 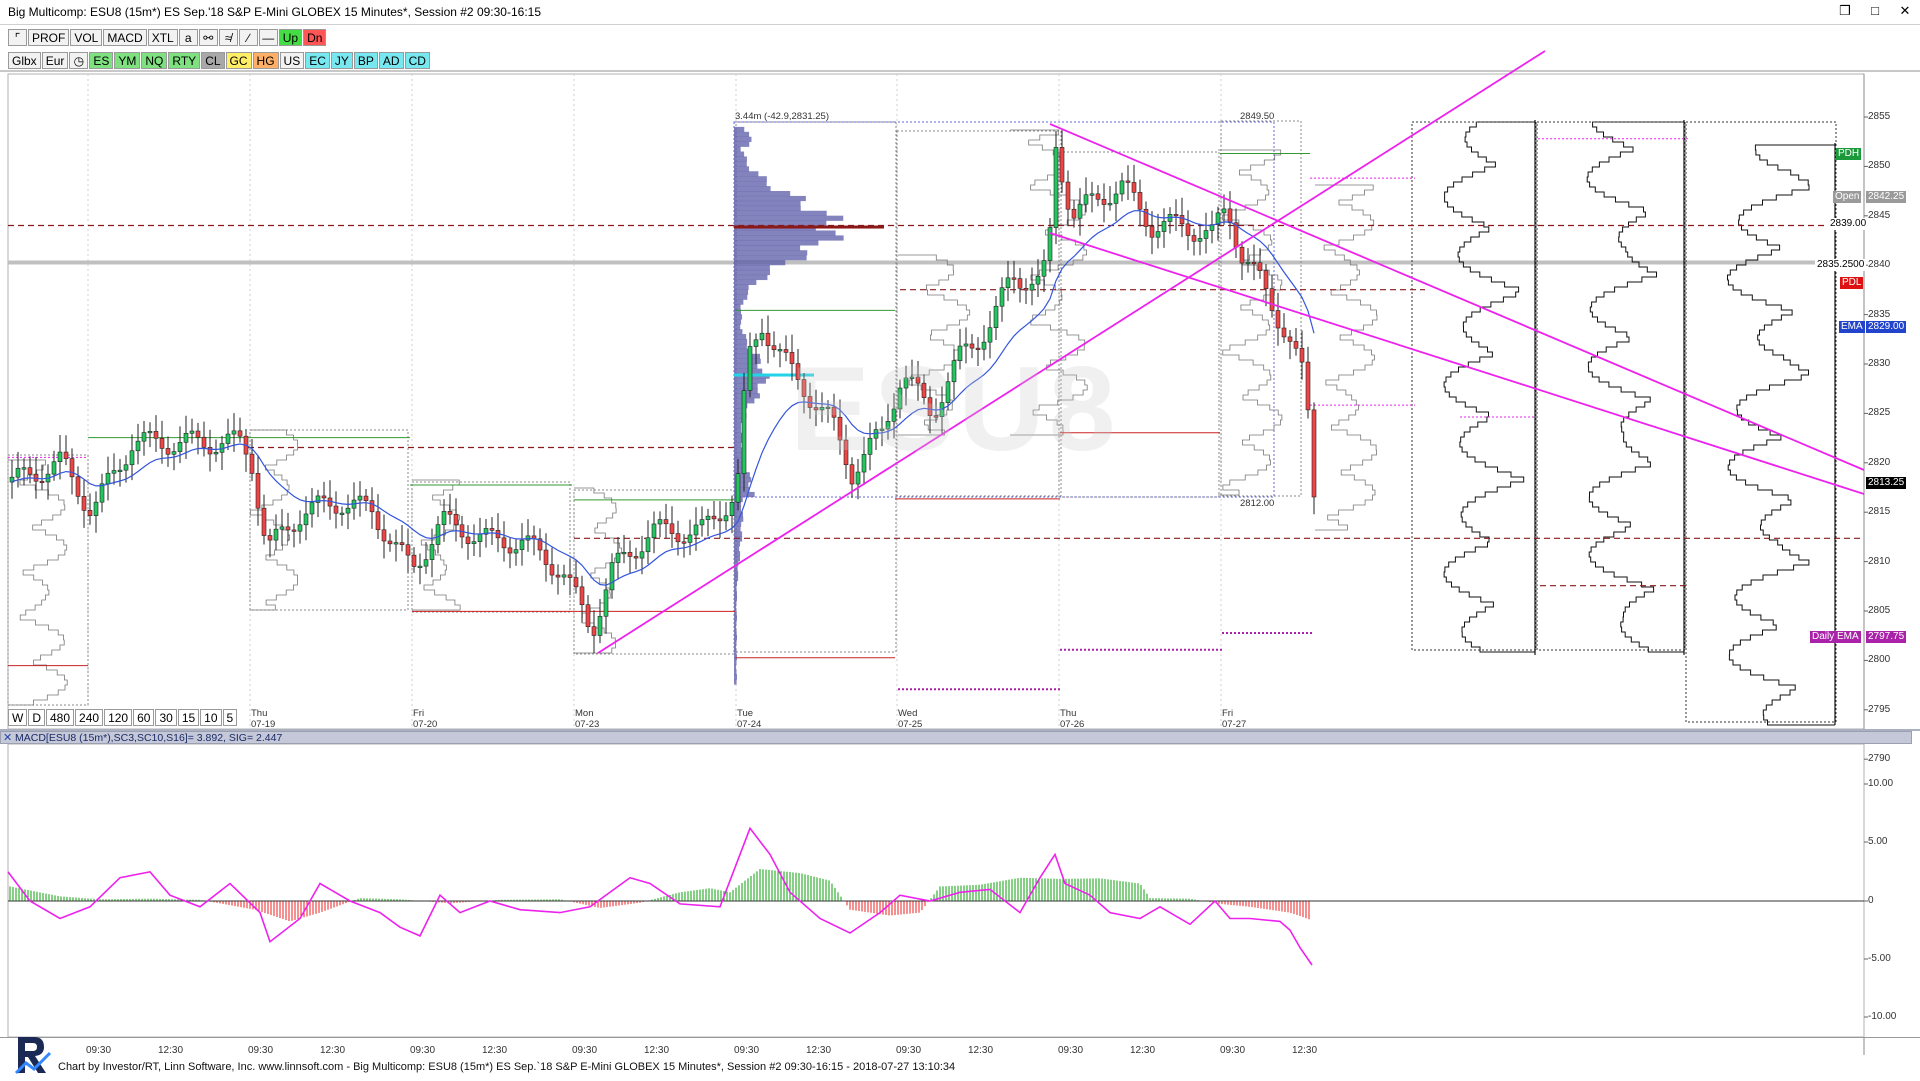 What do you see at coordinates (36, 717) in the screenshot?
I see `timeframe-button-d: D` at bounding box center [36, 717].